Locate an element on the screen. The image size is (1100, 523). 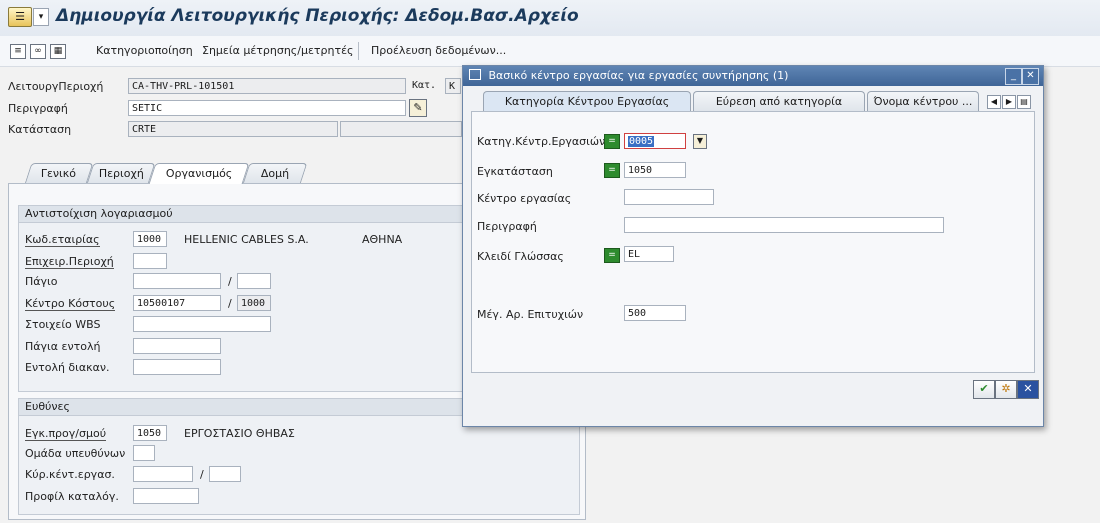
business-area-label: Επιχειρ.Περιοχή is located at coordinates (69, 262).